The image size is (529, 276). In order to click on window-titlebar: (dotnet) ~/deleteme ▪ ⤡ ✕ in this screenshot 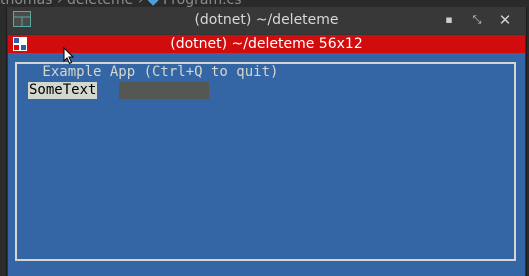, I will do `click(266, 20)`.